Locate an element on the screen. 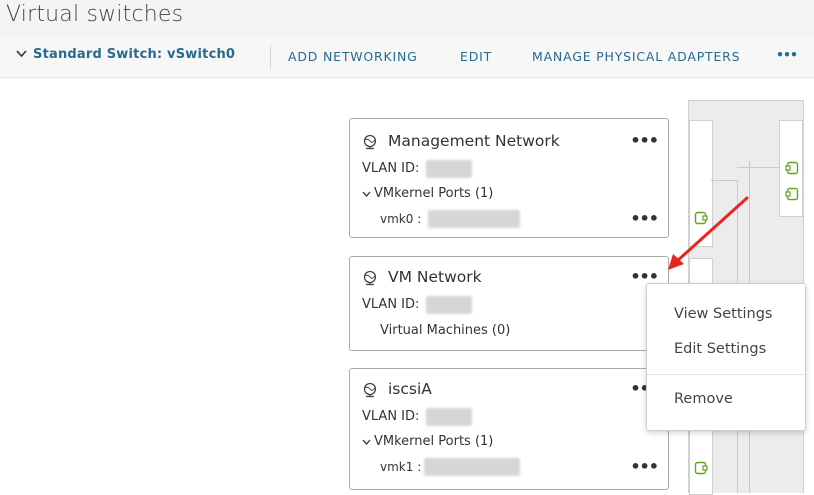 Image resolution: width=814 pixels, height=495 pixels. page-header: Virtual switches is located at coordinates (407, 18).